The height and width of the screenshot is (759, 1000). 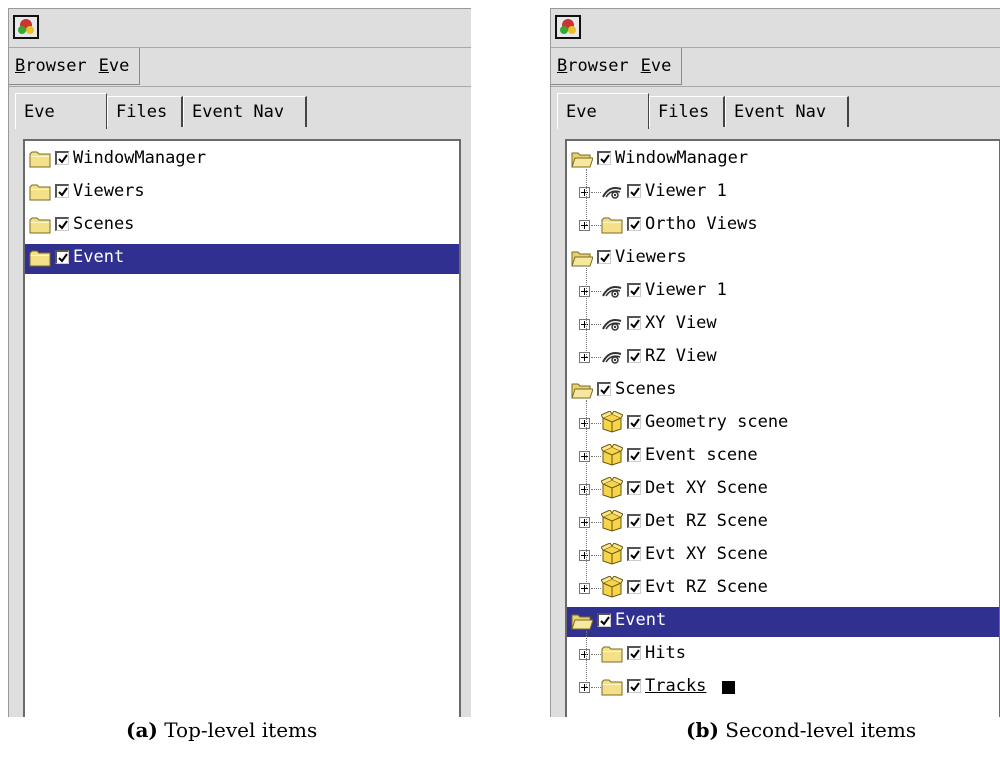 I want to click on caption-b: (b) Second-level items, so click(x=801, y=730).